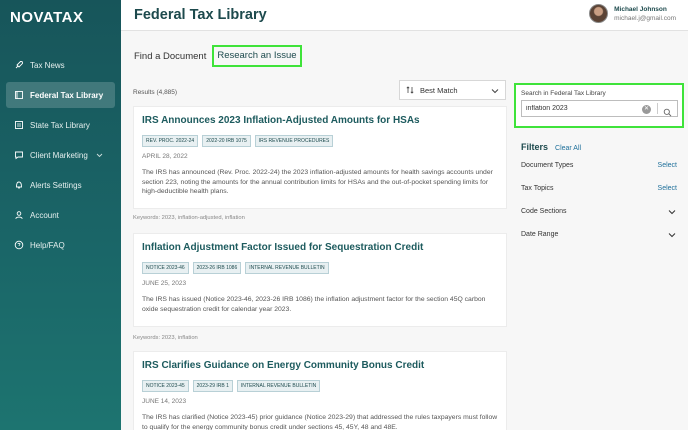  What do you see at coordinates (47, 245) in the screenshot?
I see `sidebar-item-label: Help/FAQ` at bounding box center [47, 245].